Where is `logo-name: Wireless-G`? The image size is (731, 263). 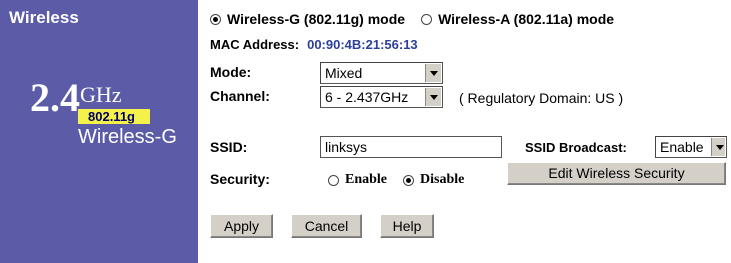 logo-name: Wireless-G is located at coordinates (127, 137).